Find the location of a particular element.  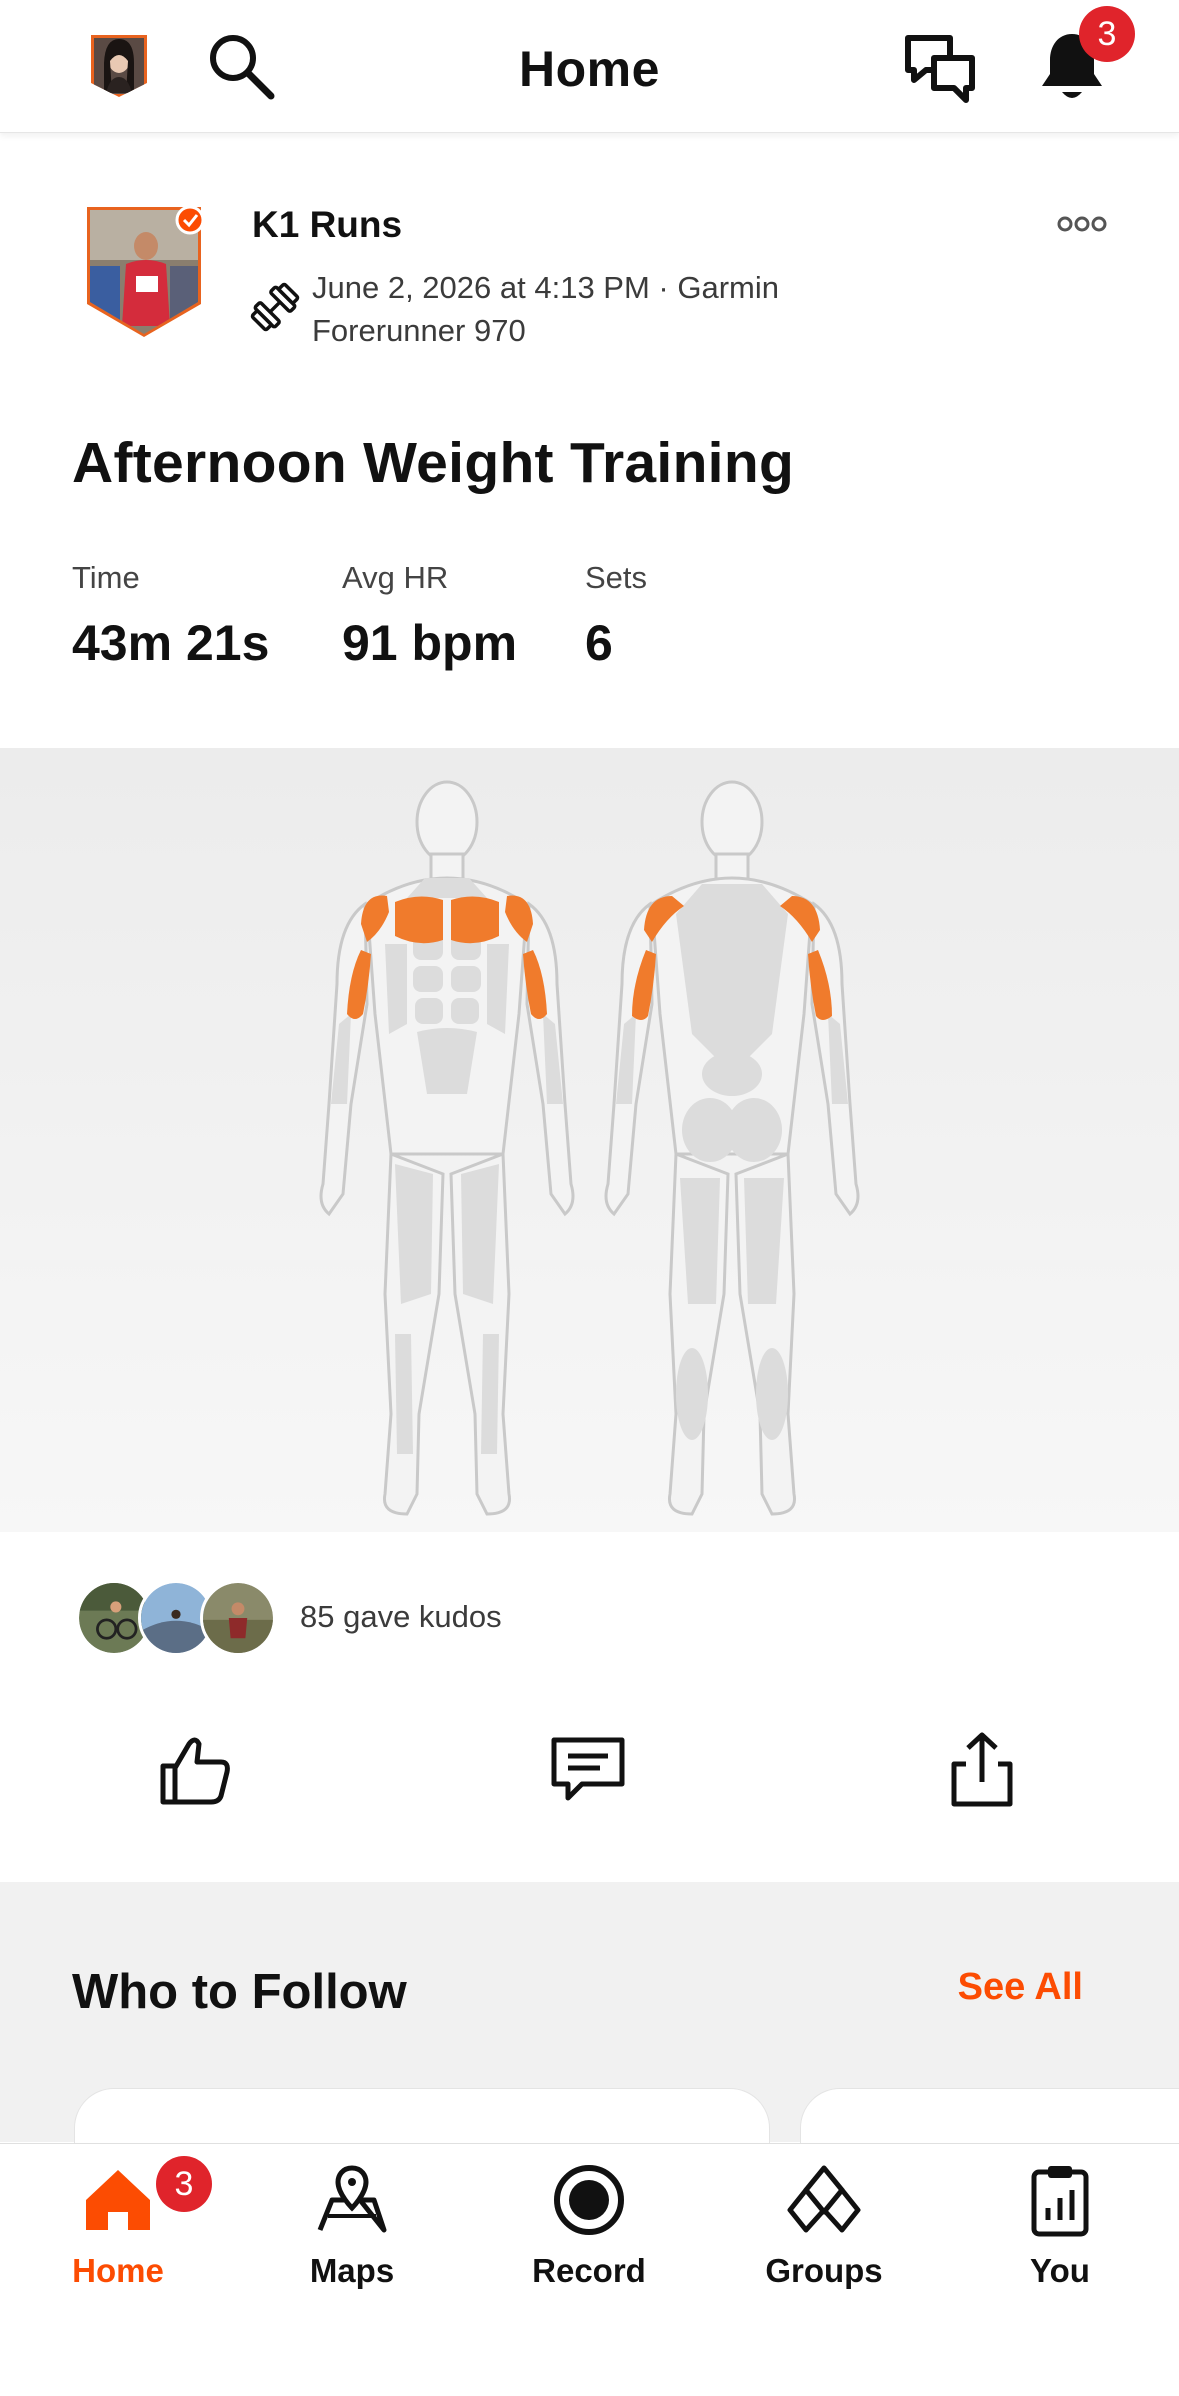

more-options-icon is located at coordinates (1082, 224).